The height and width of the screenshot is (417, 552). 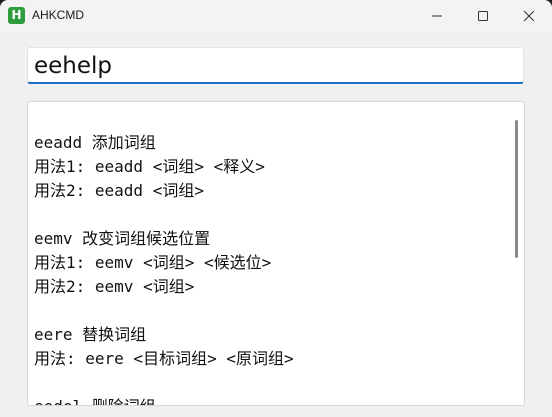 What do you see at coordinates (16, 15) in the screenshot?
I see `app-icon: H` at bounding box center [16, 15].